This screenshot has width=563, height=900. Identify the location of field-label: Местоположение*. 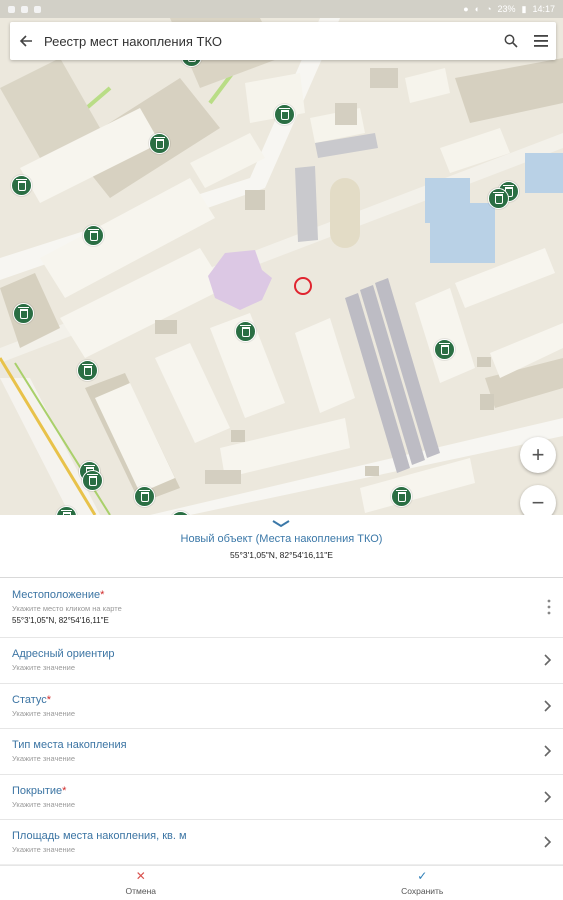
(58, 595).